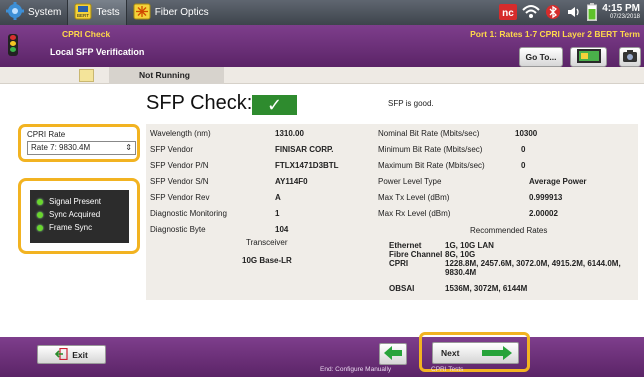  Describe the element at coordinates (414, 197) in the screenshot. I see `field-key: Max Tx Level (dBm)` at that location.